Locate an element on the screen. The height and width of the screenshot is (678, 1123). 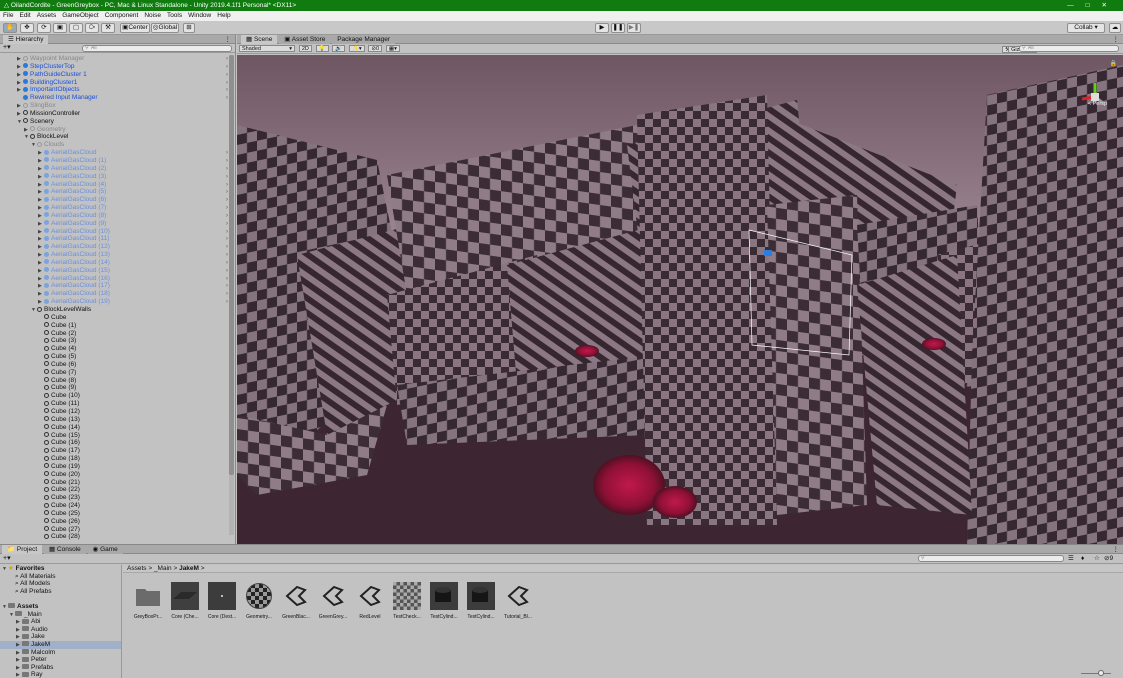
perspective-label: < Persp is located at coordinates (1097, 104).